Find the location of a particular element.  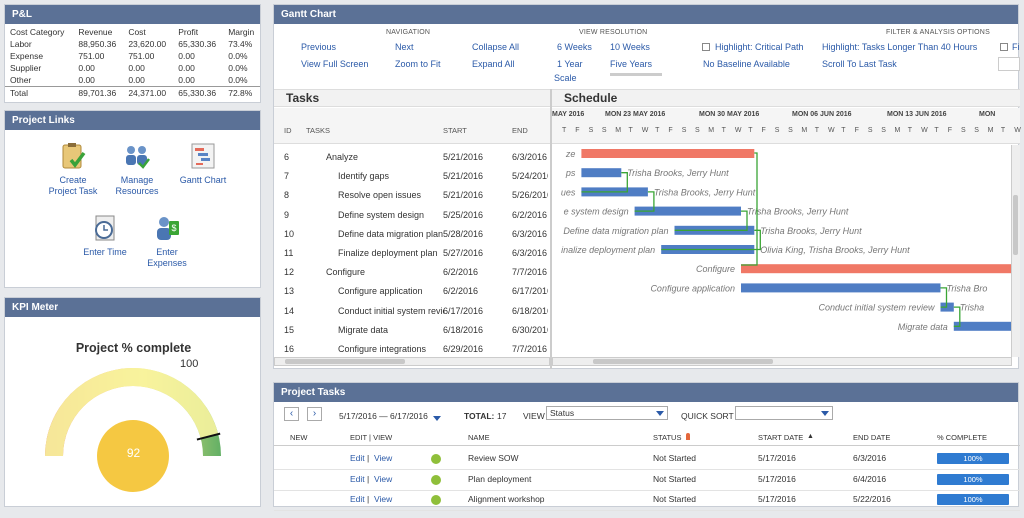

scale-link: Scale is located at coordinates (565, 78).